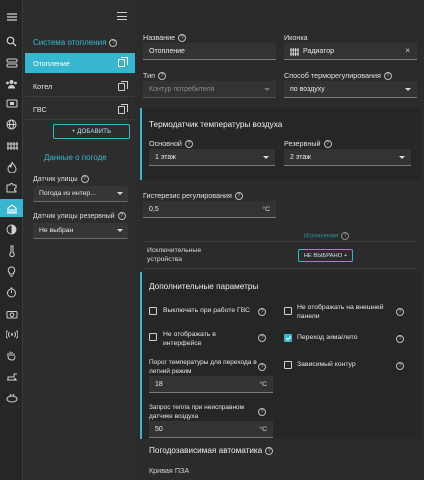  Describe the element at coordinates (189, 339) in the screenshot. I see `hide-interface-label: Не отображать в интерфейсе` at that location.